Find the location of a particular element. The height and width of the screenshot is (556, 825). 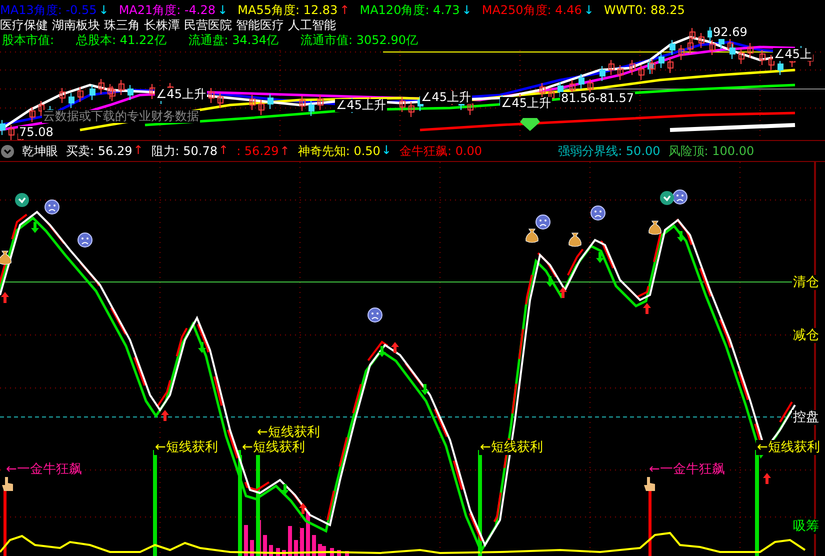

indicator-name: 乾坤眼 is located at coordinates (40, 151).